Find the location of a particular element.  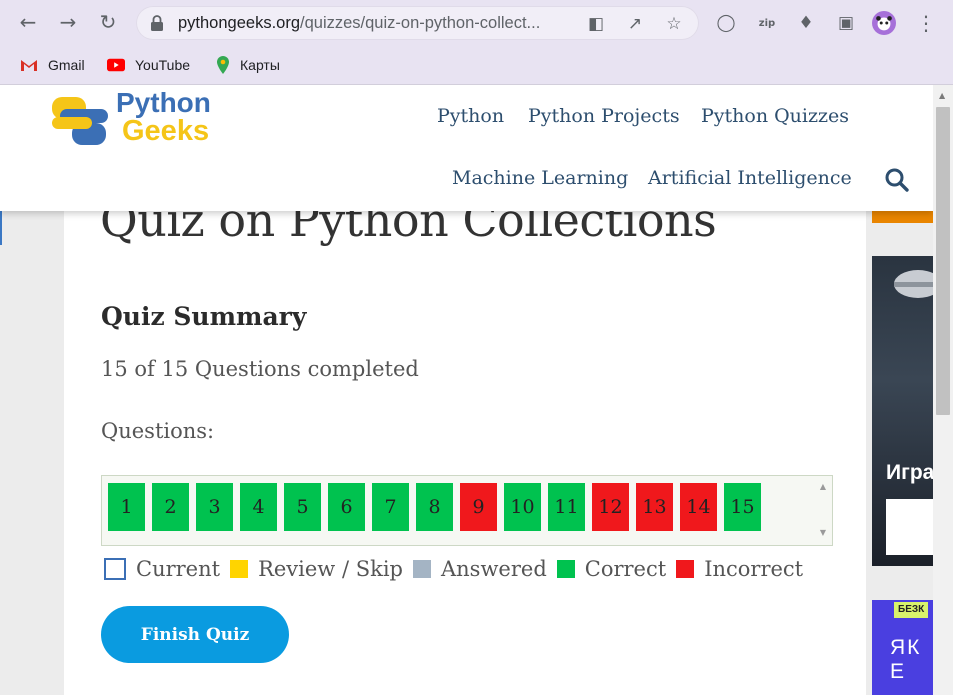

legend-item-current: Current is located at coordinates (162, 569).